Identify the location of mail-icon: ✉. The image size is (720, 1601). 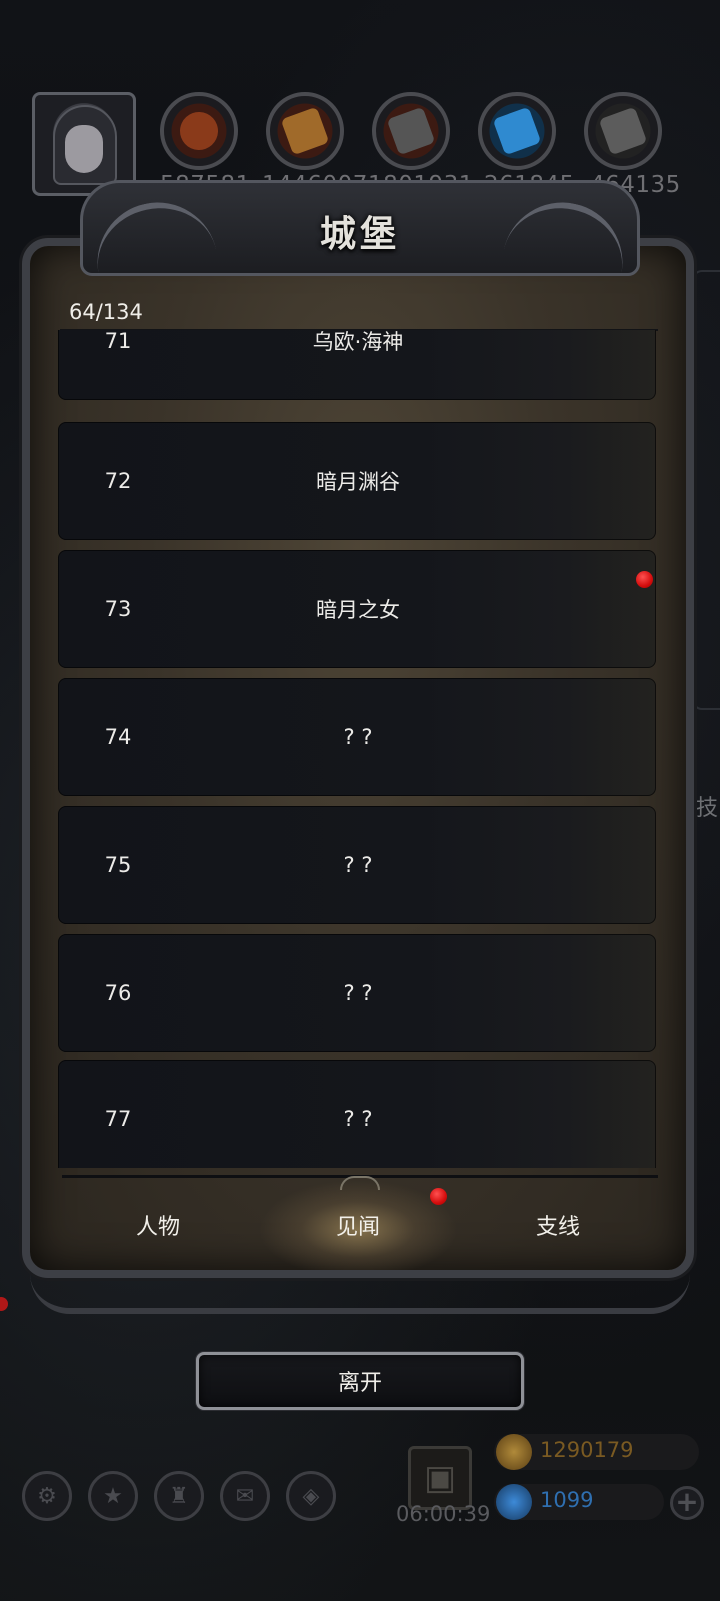
(245, 1496).